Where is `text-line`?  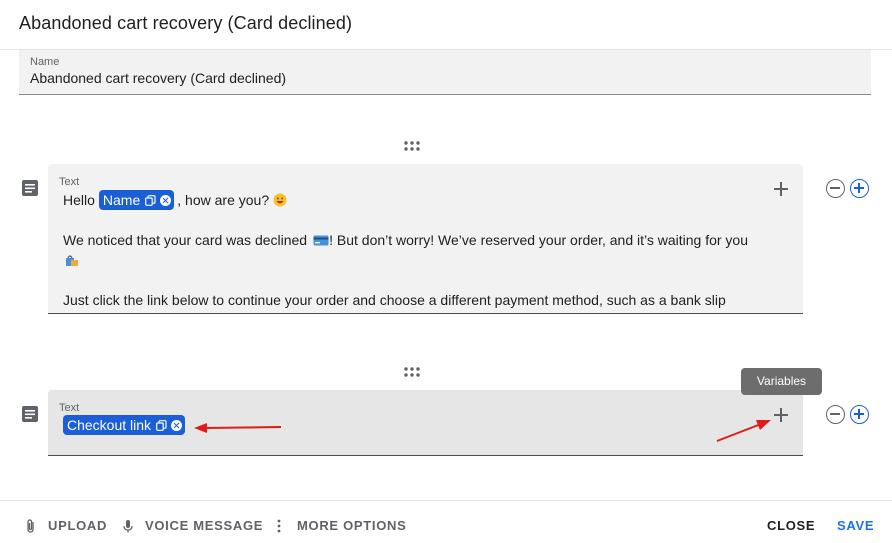 text-line is located at coordinates (413, 260).